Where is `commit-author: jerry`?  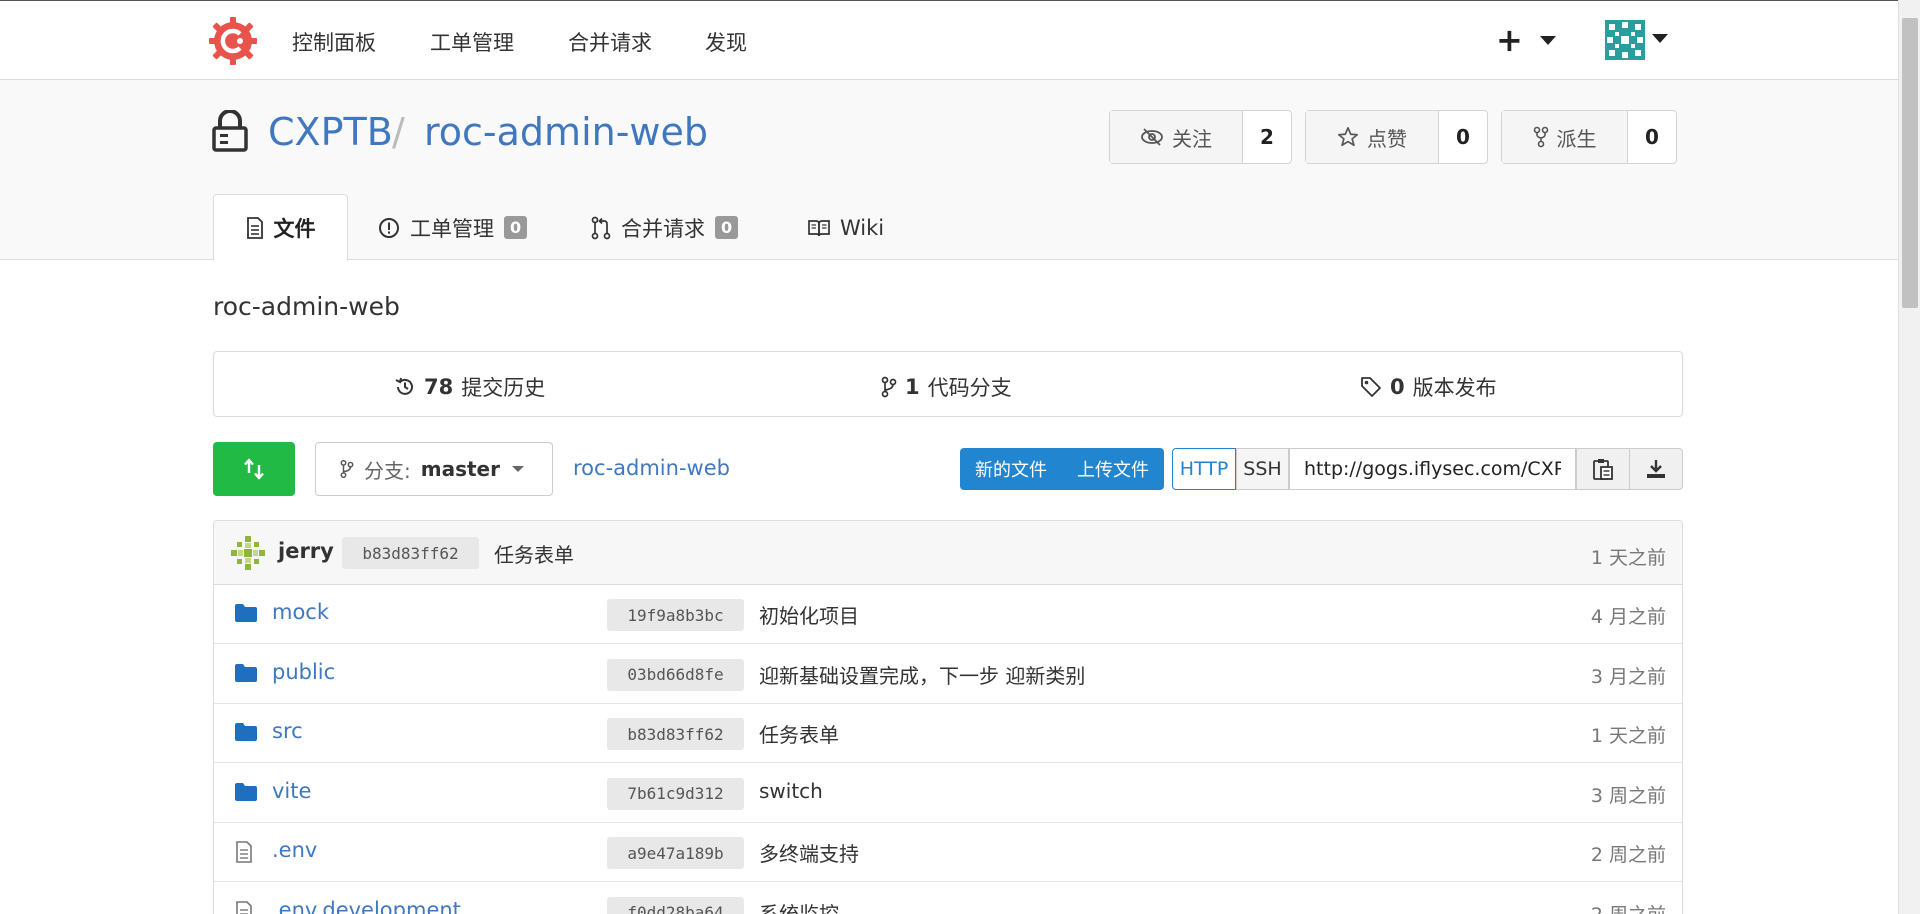 commit-author: jerry is located at coordinates (306, 551).